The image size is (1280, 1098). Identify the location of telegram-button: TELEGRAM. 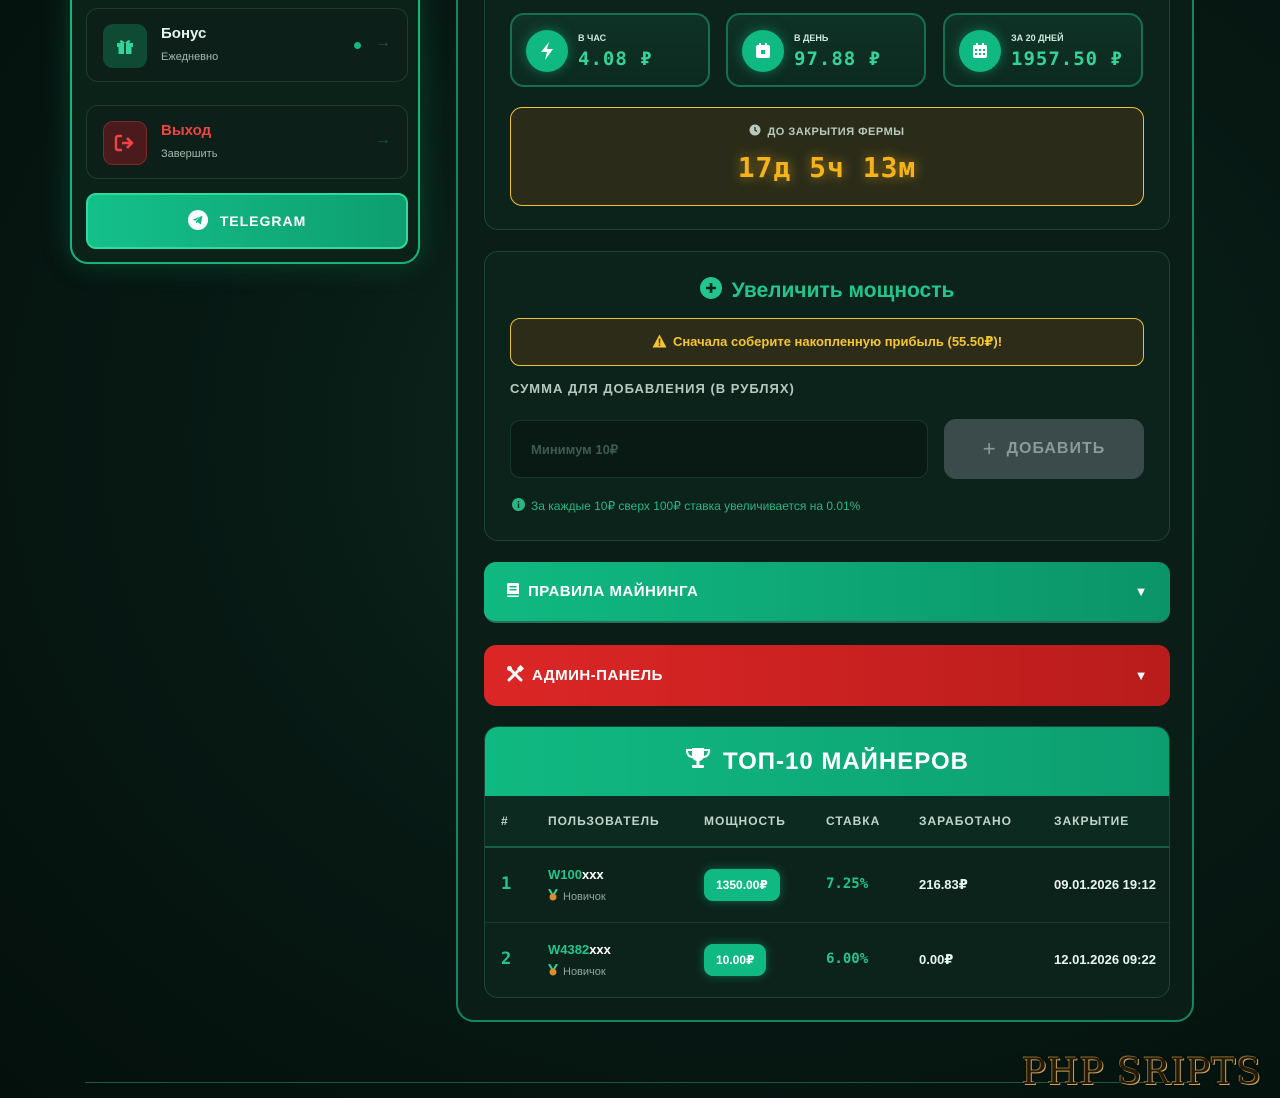
(247, 221).